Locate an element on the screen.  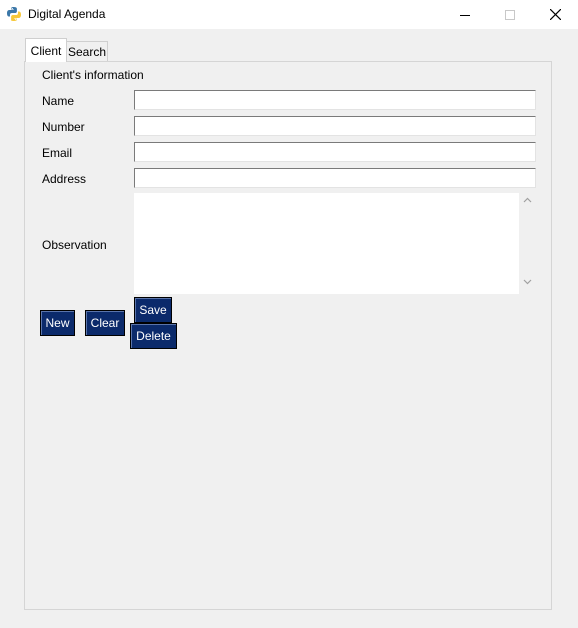
close-button is located at coordinates (555, 14).